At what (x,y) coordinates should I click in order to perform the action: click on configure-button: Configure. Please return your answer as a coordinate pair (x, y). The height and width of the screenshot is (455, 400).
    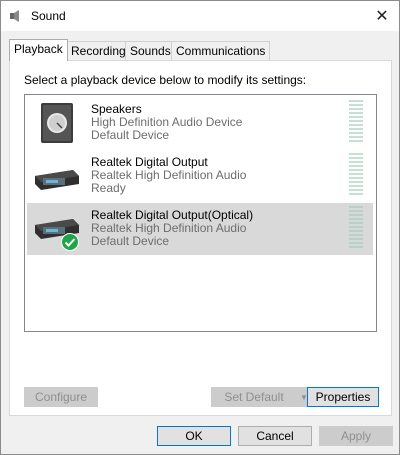
    Looking at the image, I should click on (61, 397).